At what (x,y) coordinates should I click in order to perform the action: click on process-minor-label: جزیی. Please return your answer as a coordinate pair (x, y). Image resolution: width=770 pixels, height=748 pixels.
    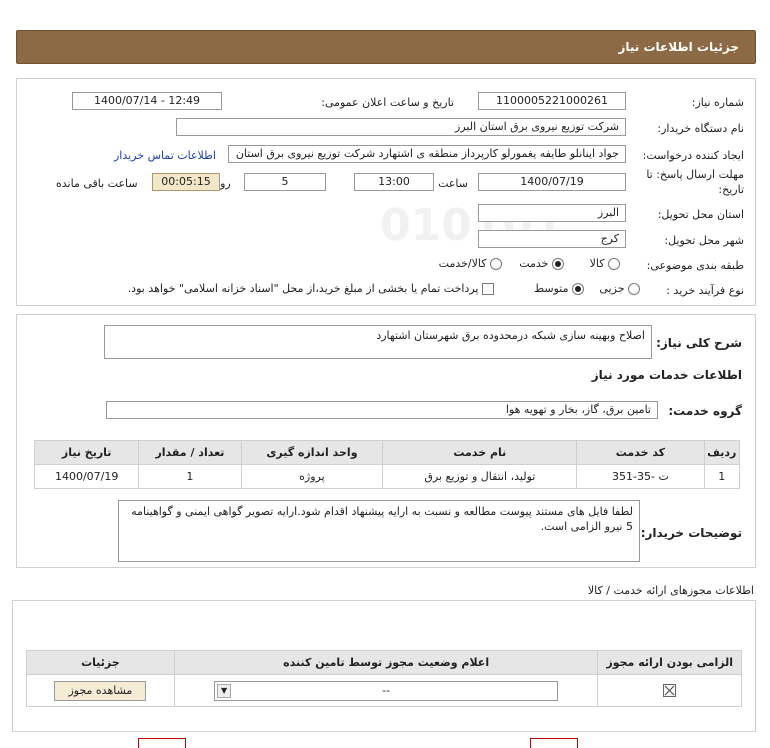
    Looking at the image, I should click on (612, 288).